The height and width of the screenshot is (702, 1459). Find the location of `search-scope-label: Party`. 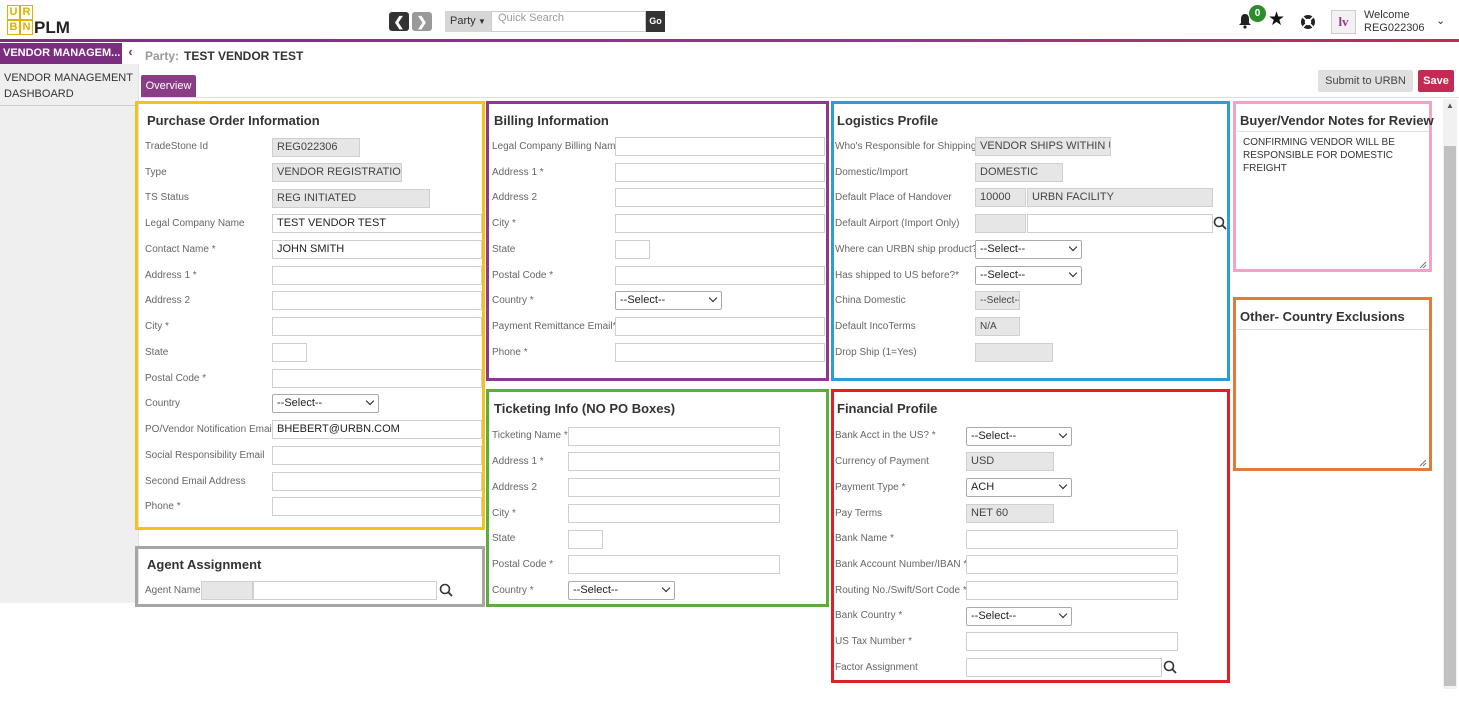

search-scope-label: Party is located at coordinates (463, 21).